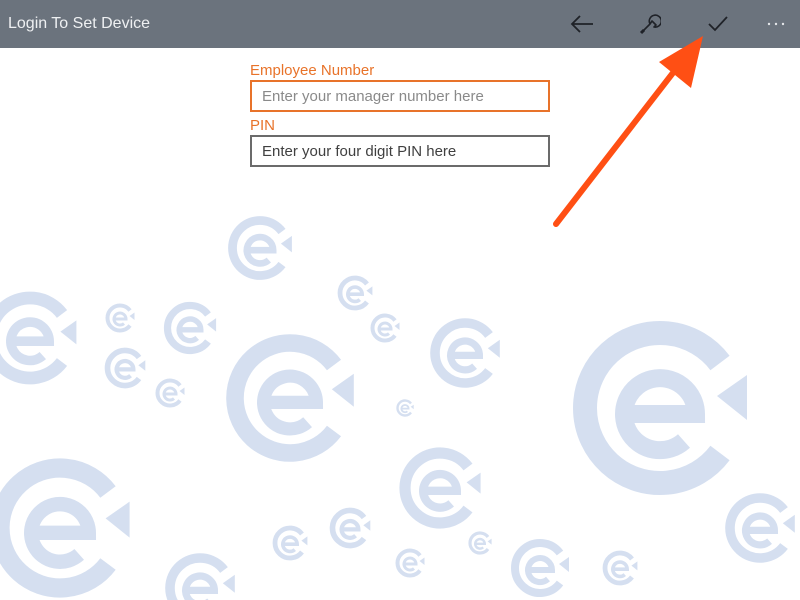 Image resolution: width=800 pixels, height=600 pixels. I want to click on title-bar: Login To Set Device, so click(400, 24).